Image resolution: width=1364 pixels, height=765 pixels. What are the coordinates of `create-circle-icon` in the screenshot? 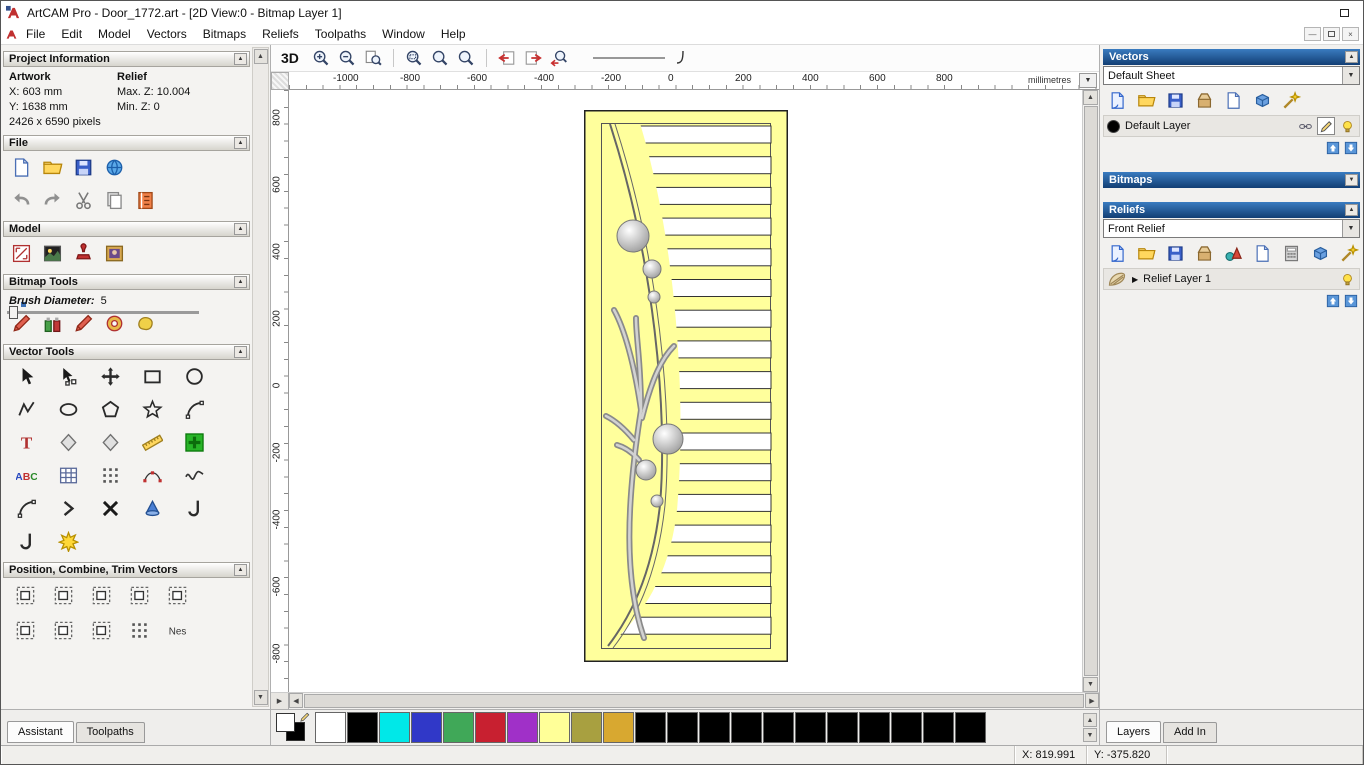 It's located at (194, 376).